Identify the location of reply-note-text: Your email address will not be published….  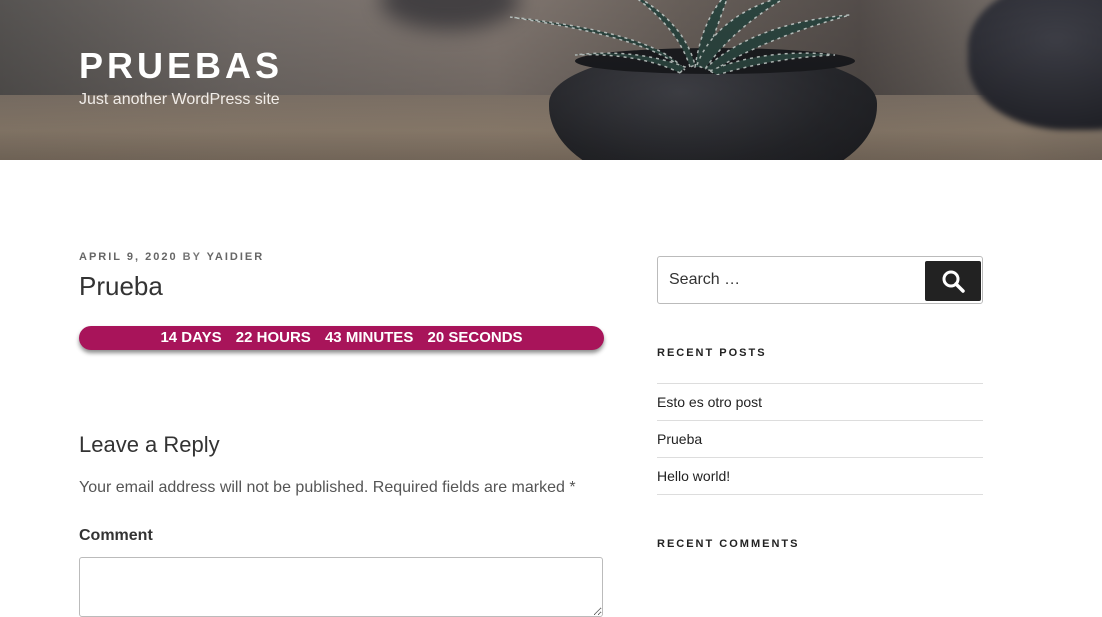
(322, 487).